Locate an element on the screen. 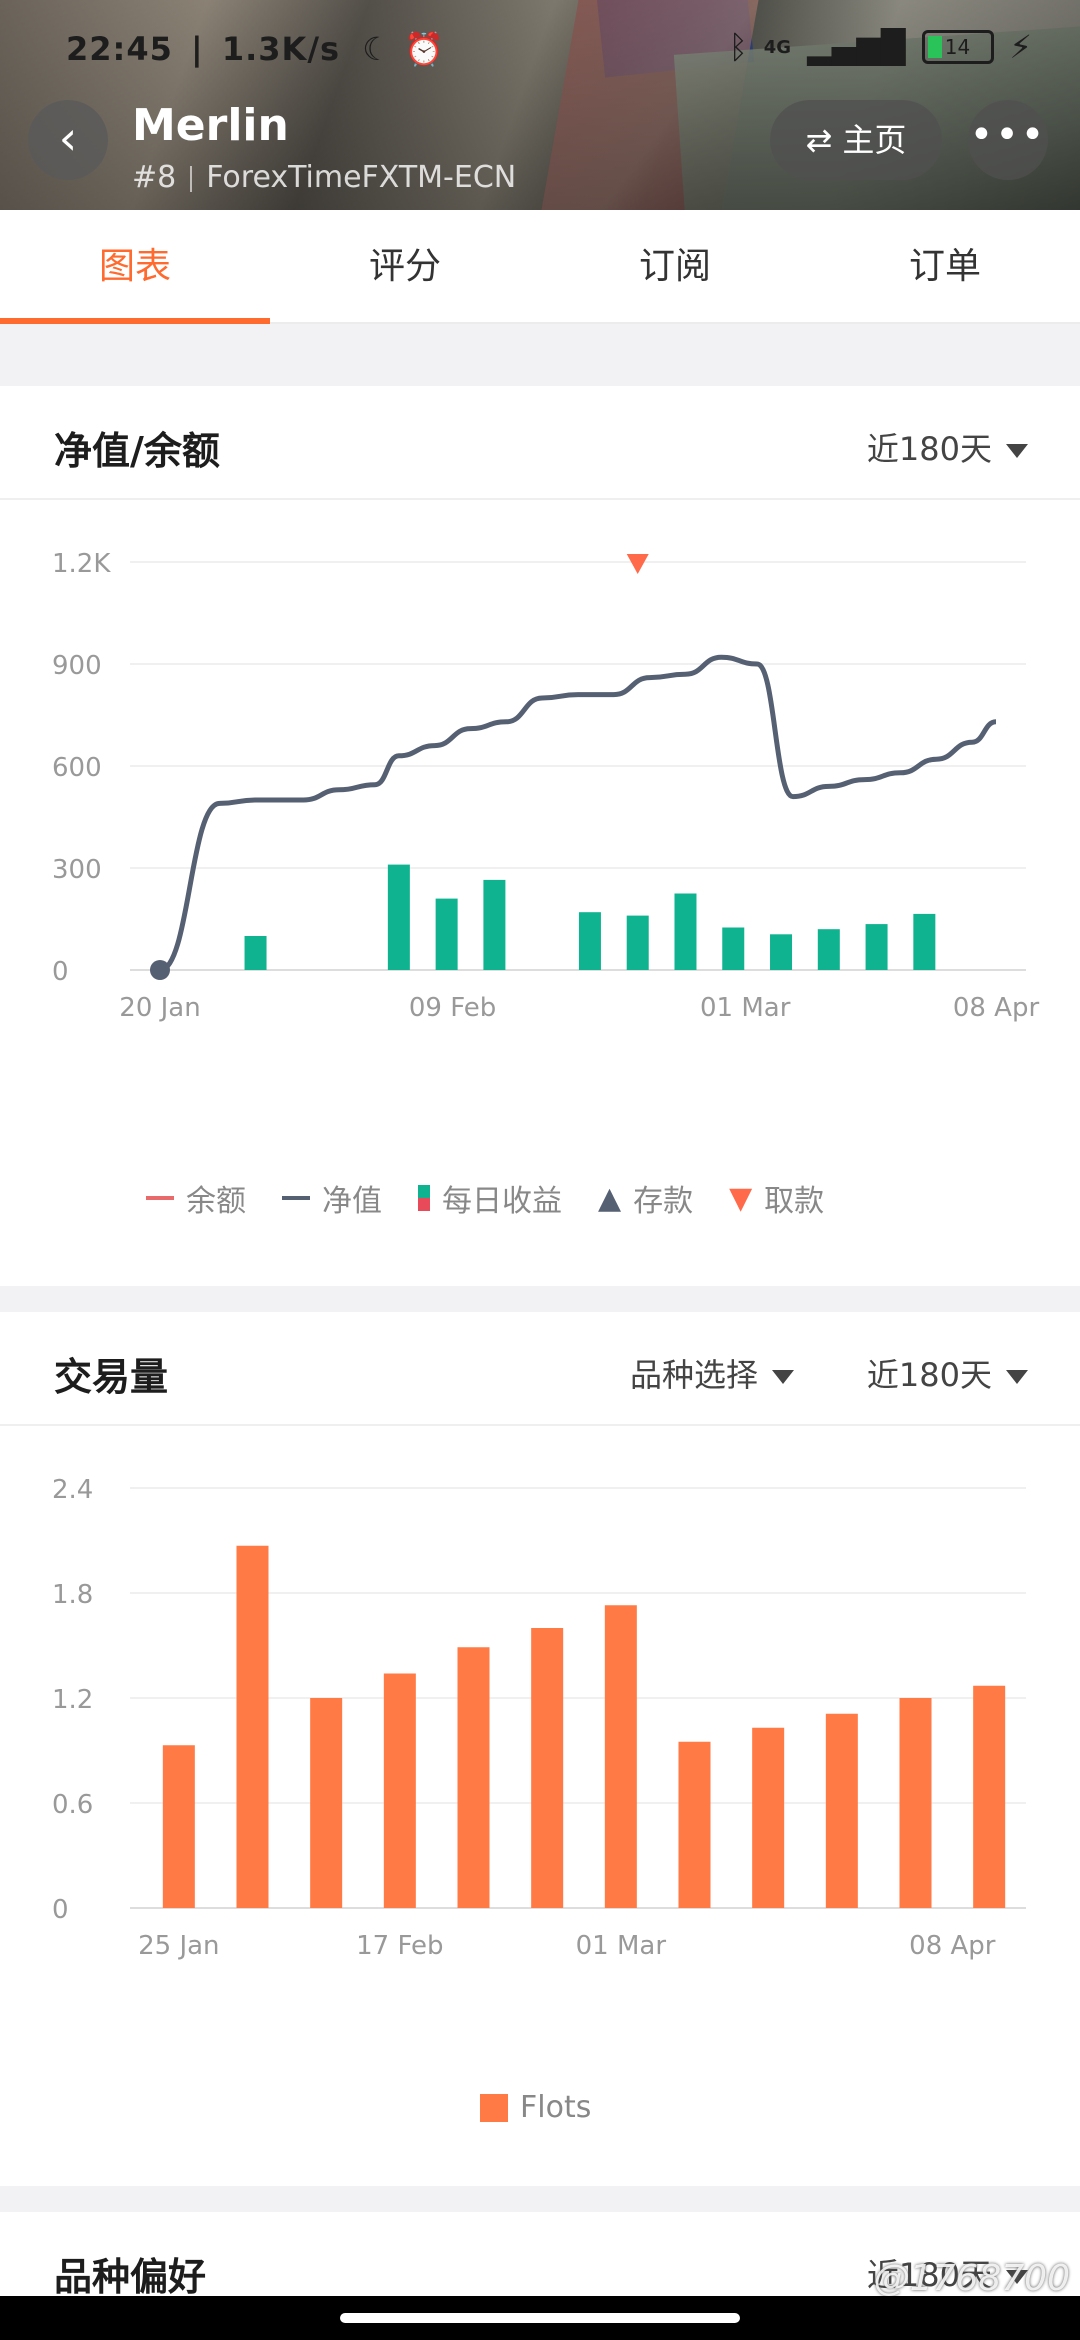 The image size is (1080, 2340). x-tick-label: 25 Jan is located at coordinates (178, 1946).